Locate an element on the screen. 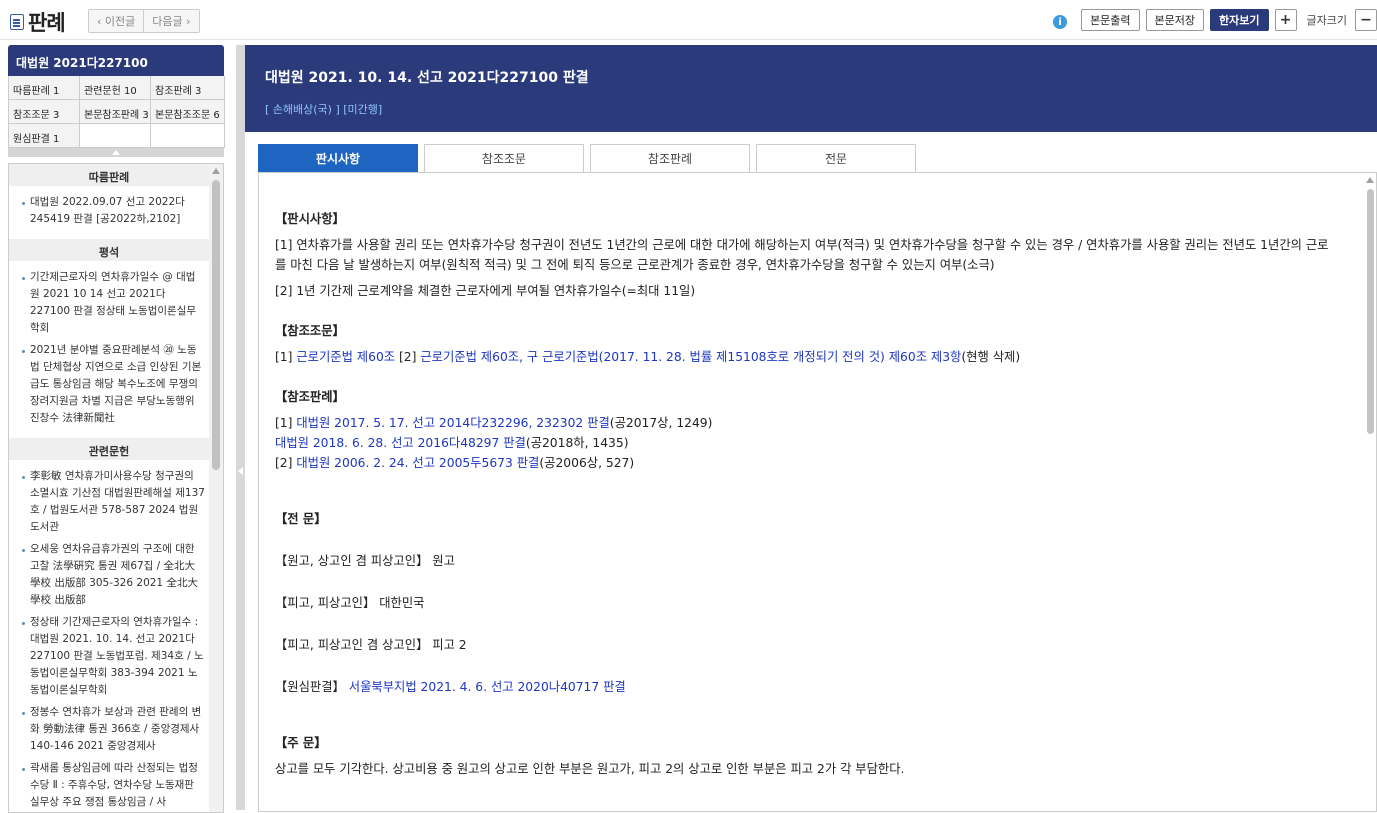 The image size is (1377, 813). lower-court-link: 서울북부지법 2021. 4. 6. 선고 2020나40717 판결 is located at coordinates (487, 687).